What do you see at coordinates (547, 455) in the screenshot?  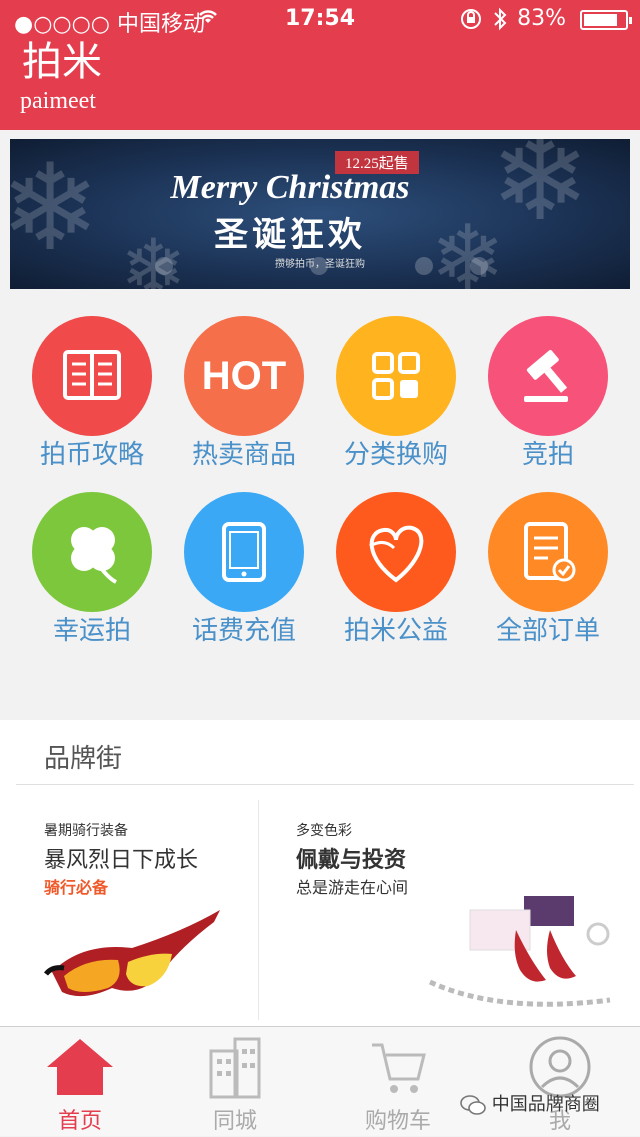 I see `grid-item-label: 竞拍` at bounding box center [547, 455].